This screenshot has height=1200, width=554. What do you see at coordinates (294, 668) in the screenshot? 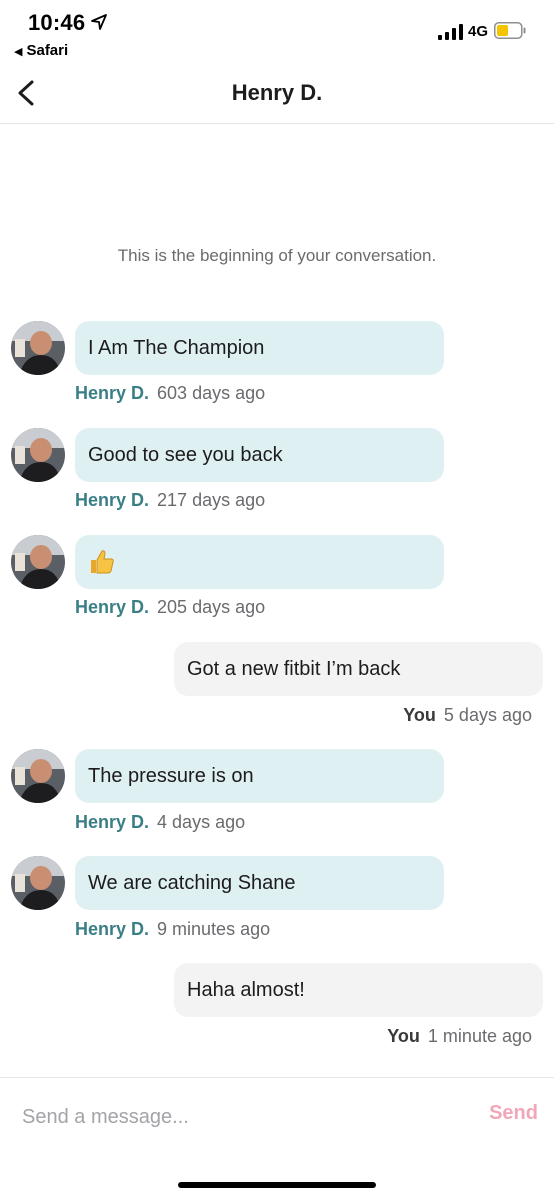
I see `message-text: Got a new fitbit I’m back` at bounding box center [294, 668].